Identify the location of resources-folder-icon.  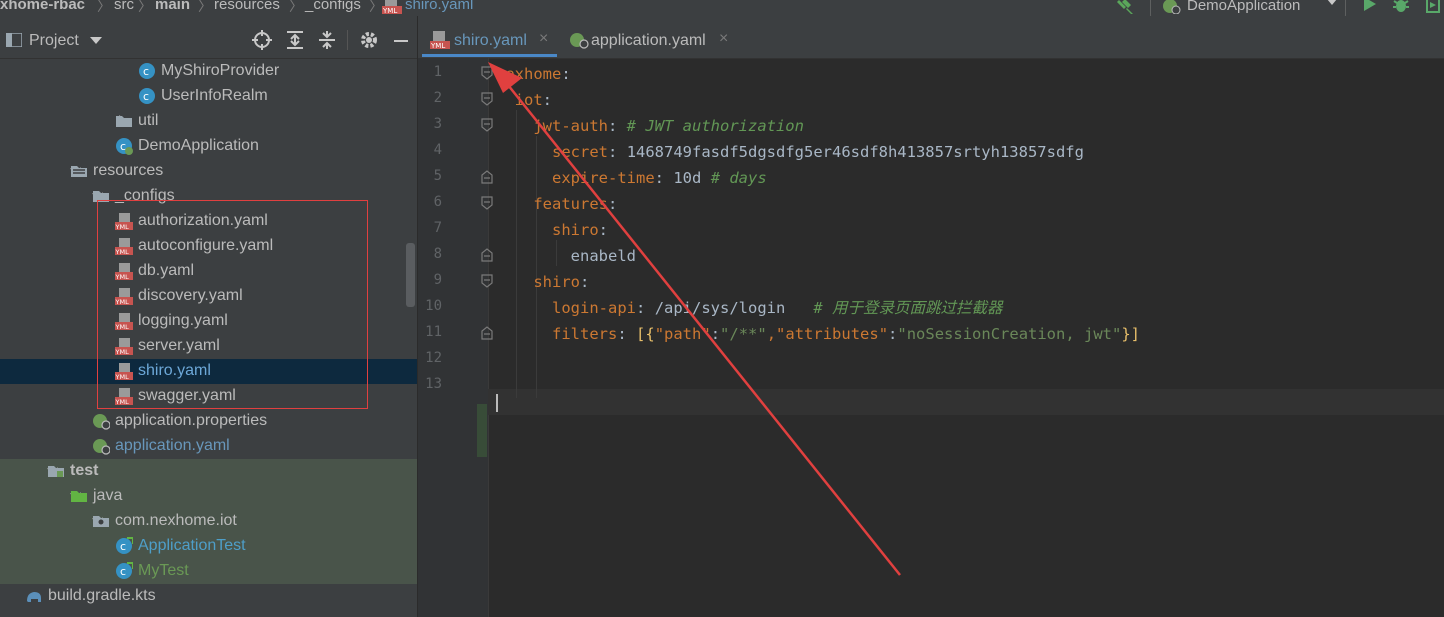
(79, 171).